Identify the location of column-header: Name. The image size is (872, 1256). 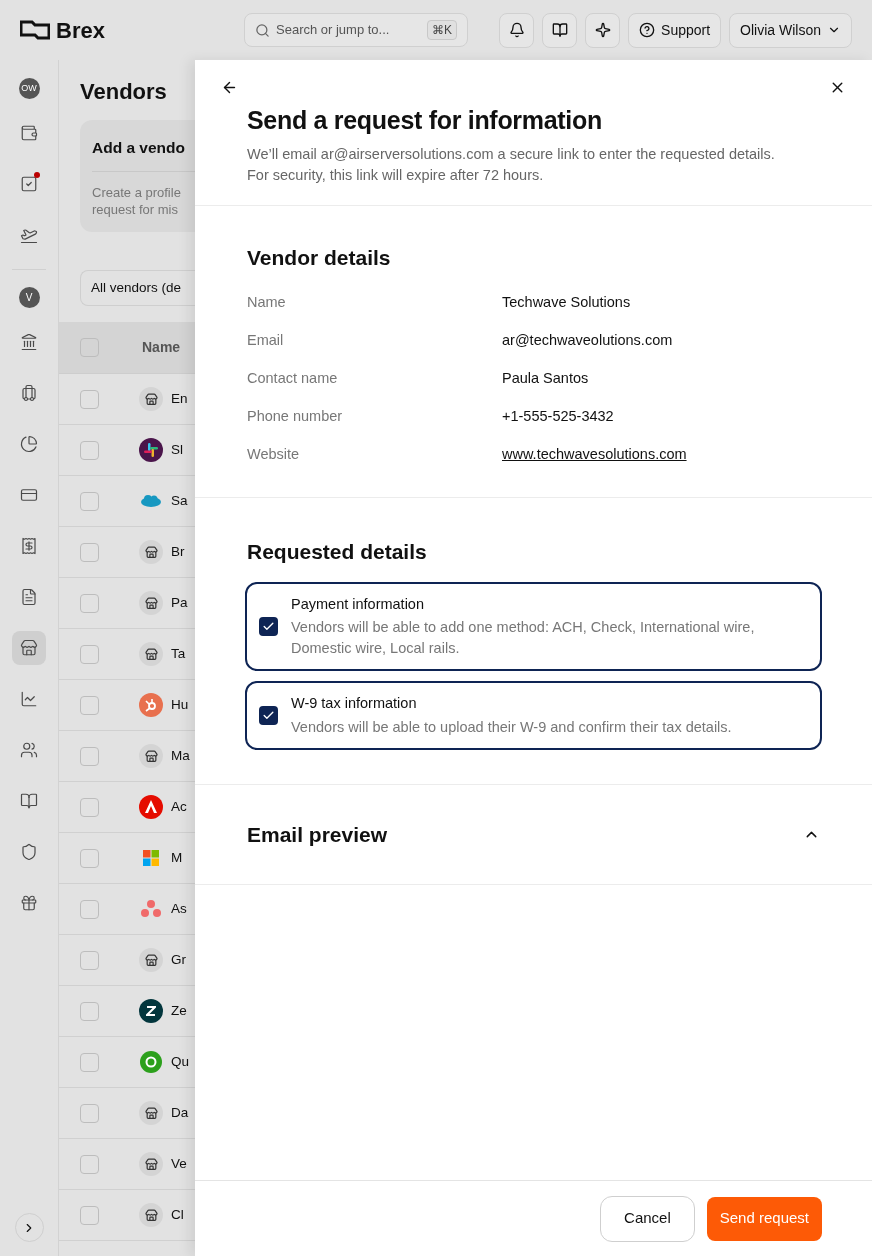
(161, 347).